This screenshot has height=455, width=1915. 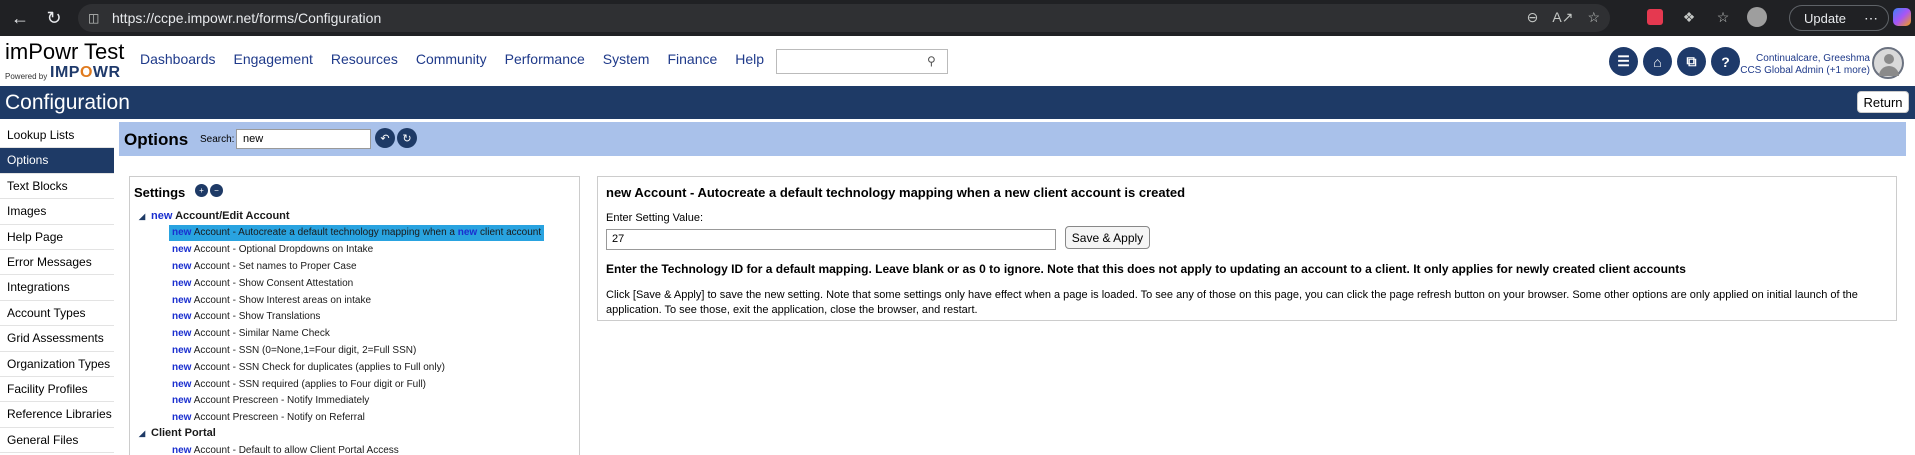 What do you see at coordinates (1813, 58) in the screenshot?
I see `user-name: Continualcare, Greeshma` at bounding box center [1813, 58].